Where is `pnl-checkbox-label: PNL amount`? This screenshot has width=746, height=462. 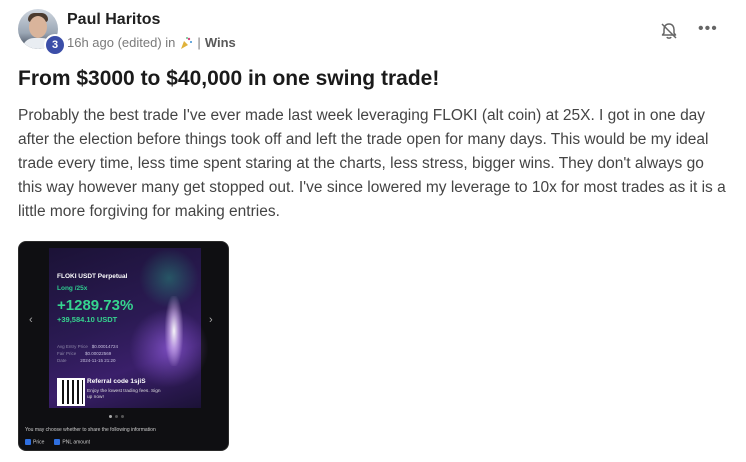 pnl-checkbox-label: PNL amount is located at coordinates (76, 442).